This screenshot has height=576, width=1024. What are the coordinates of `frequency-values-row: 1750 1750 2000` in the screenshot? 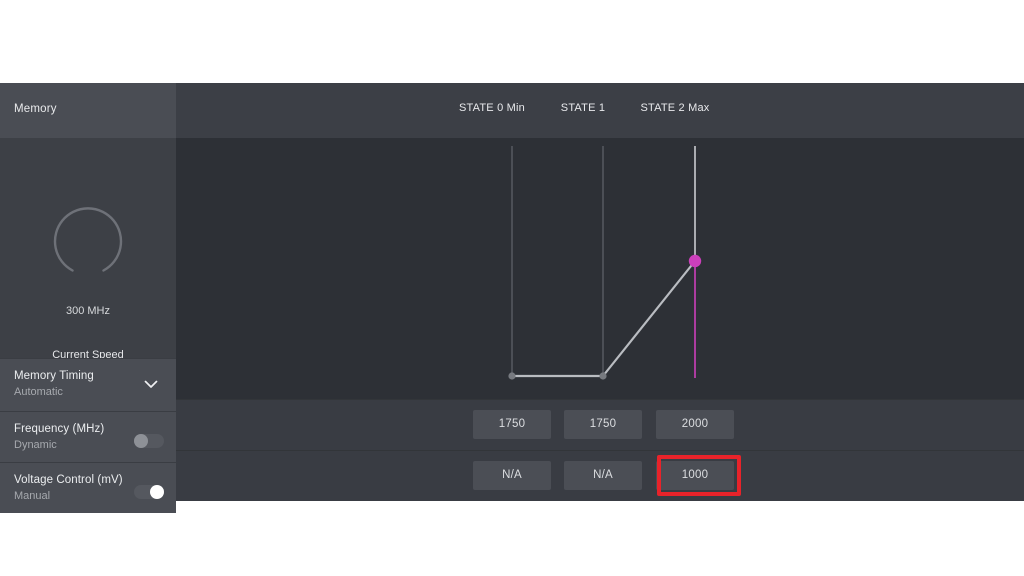 It's located at (600, 424).